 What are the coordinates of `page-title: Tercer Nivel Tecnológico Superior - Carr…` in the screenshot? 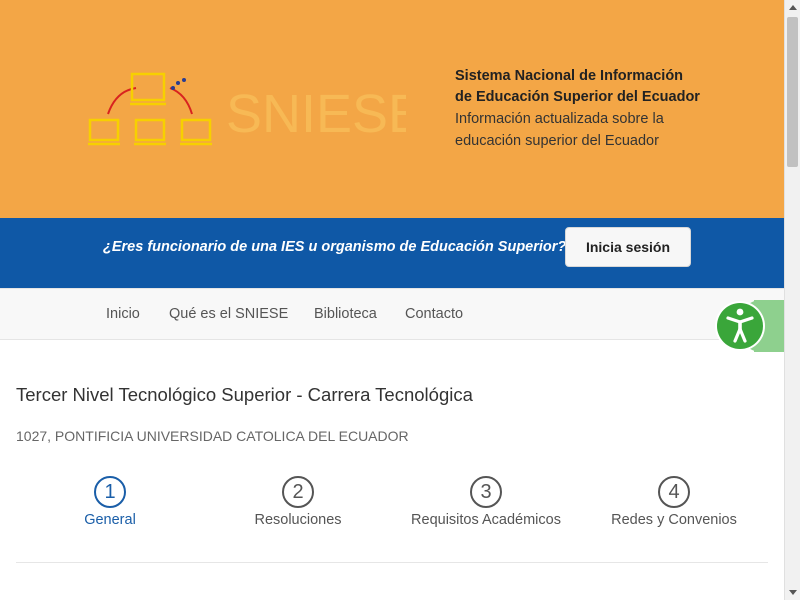 It's located at (244, 394).